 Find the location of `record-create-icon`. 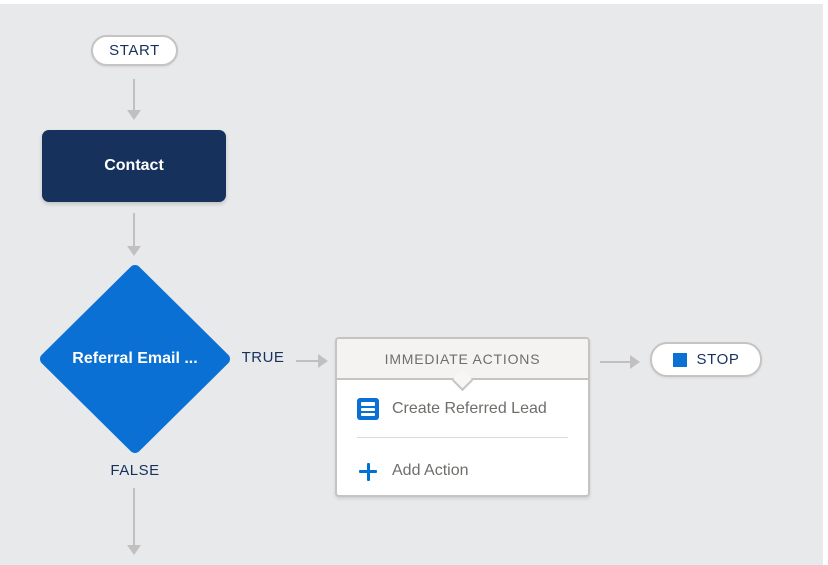

record-create-icon is located at coordinates (368, 409).